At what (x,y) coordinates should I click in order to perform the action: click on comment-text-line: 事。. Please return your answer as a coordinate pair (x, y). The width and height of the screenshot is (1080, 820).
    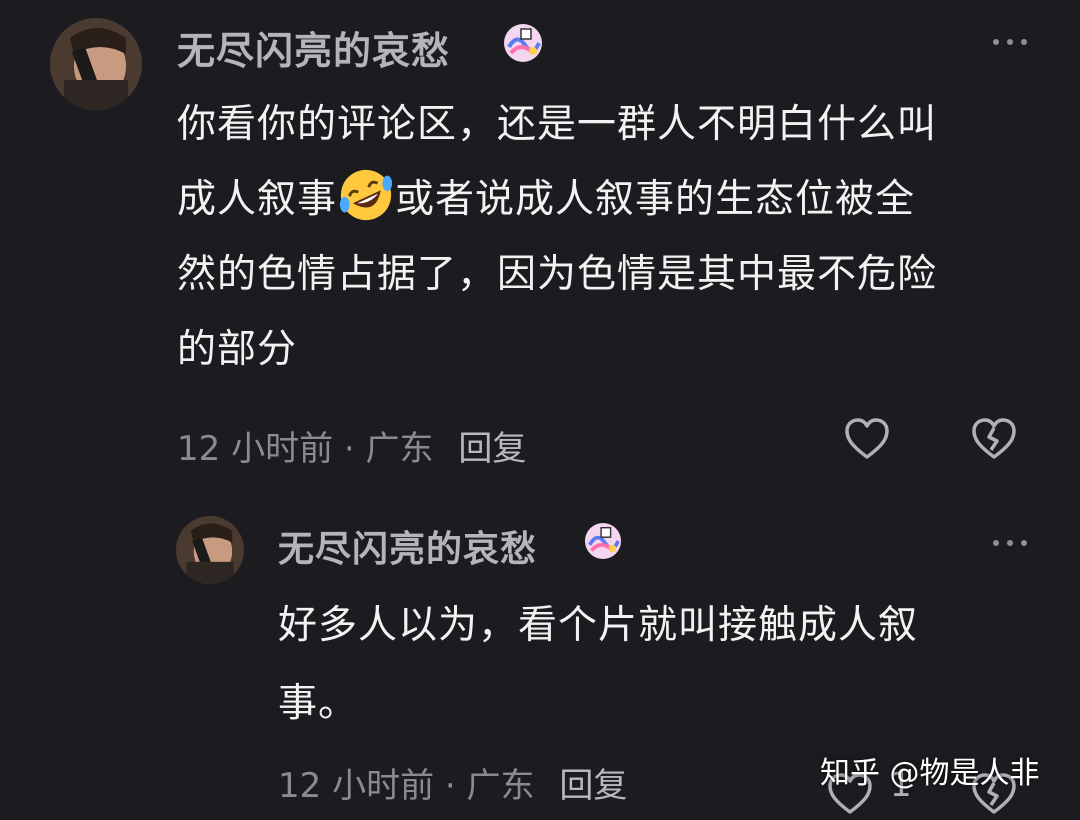
    Looking at the image, I should click on (318, 703).